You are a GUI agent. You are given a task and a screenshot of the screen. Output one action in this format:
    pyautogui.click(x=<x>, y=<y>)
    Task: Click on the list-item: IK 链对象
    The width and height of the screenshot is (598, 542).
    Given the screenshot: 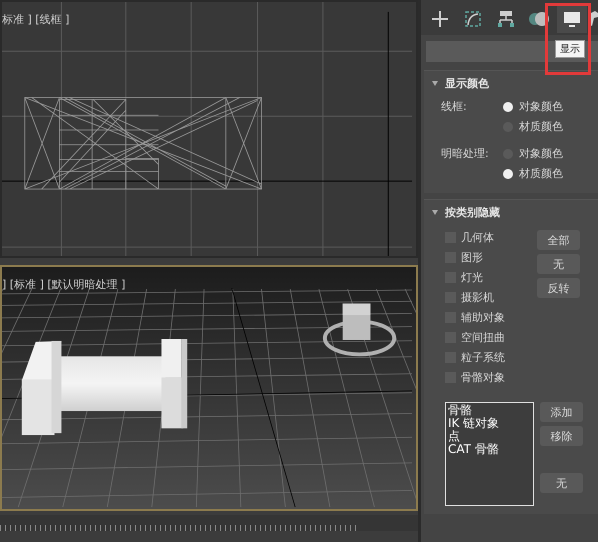 What is the action you would take?
    pyautogui.click(x=489, y=423)
    